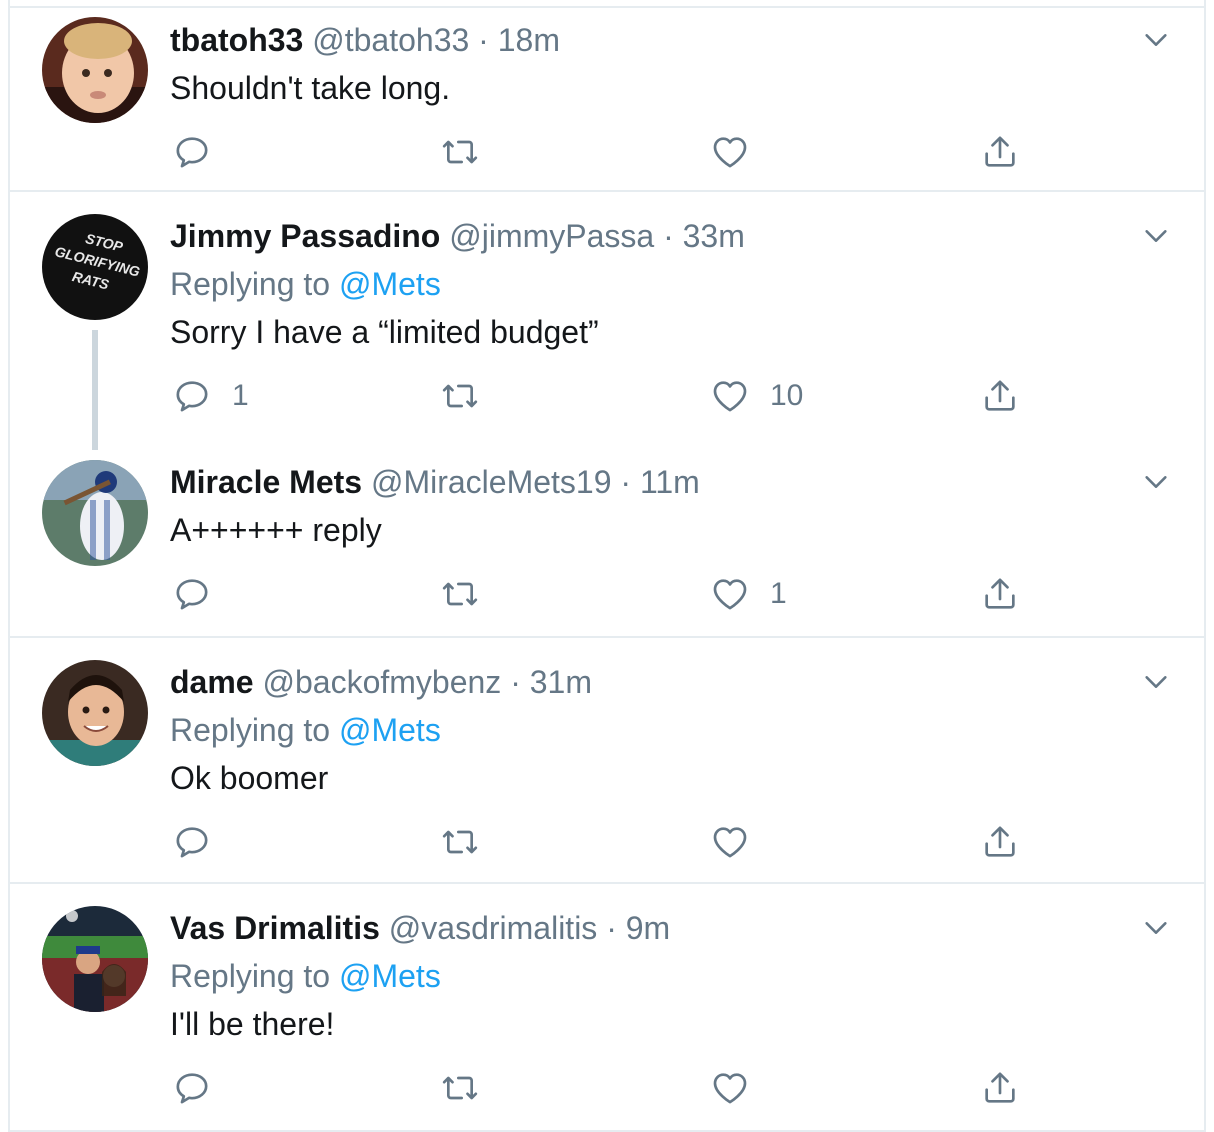  What do you see at coordinates (756, 396) in the screenshot?
I see `like-button: 10` at bounding box center [756, 396].